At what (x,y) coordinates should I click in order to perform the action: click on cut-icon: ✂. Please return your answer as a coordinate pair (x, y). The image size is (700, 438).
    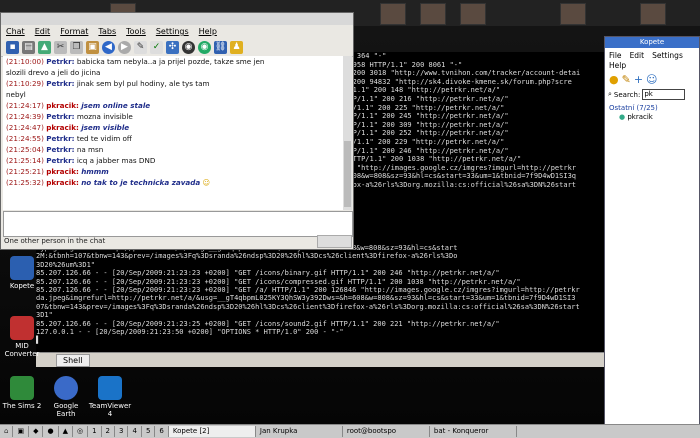
    Looking at the image, I should click on (60, 47).